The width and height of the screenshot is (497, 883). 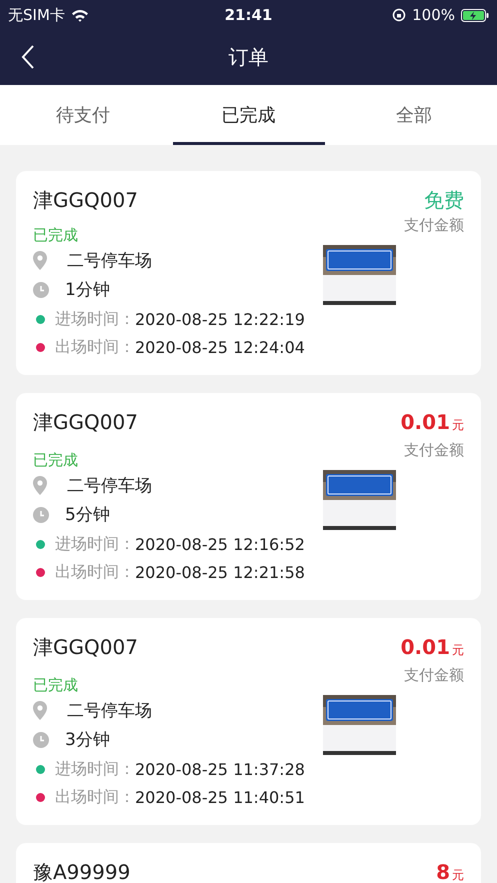 What do you see at coordinates (220, 572) in the screenshot?
I see `time-value: 2020-08-25 12:21:58` at bounding box center [220, 572].